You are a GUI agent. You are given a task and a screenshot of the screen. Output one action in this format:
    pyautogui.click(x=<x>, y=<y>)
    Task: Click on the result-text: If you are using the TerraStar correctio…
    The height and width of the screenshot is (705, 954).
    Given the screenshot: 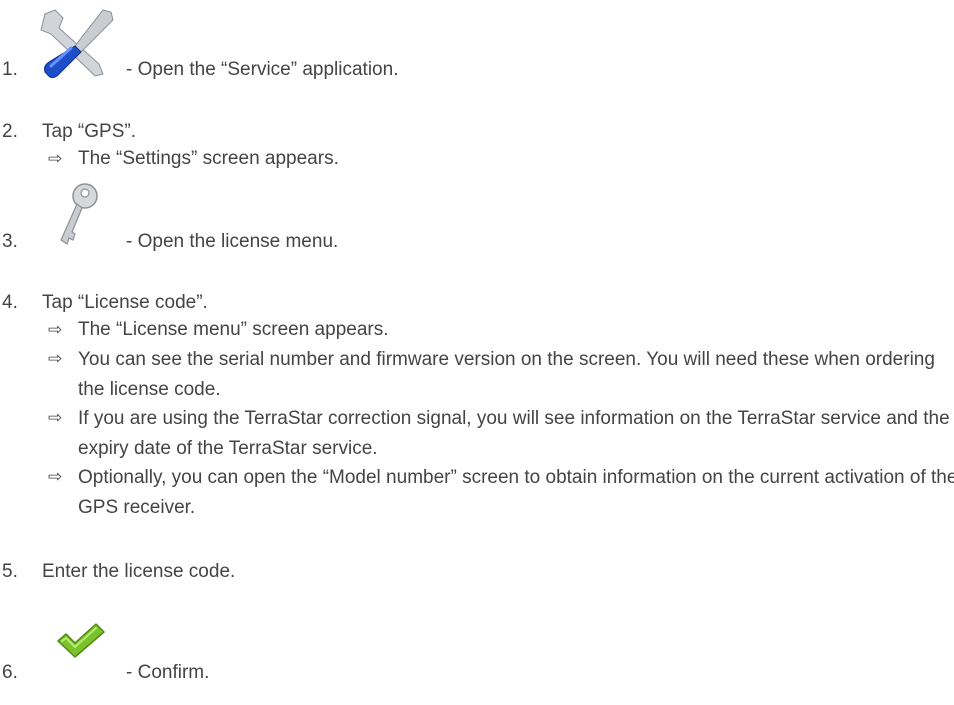 What is the action you would take?
    pyautogui.click(x=514, y=433)
    